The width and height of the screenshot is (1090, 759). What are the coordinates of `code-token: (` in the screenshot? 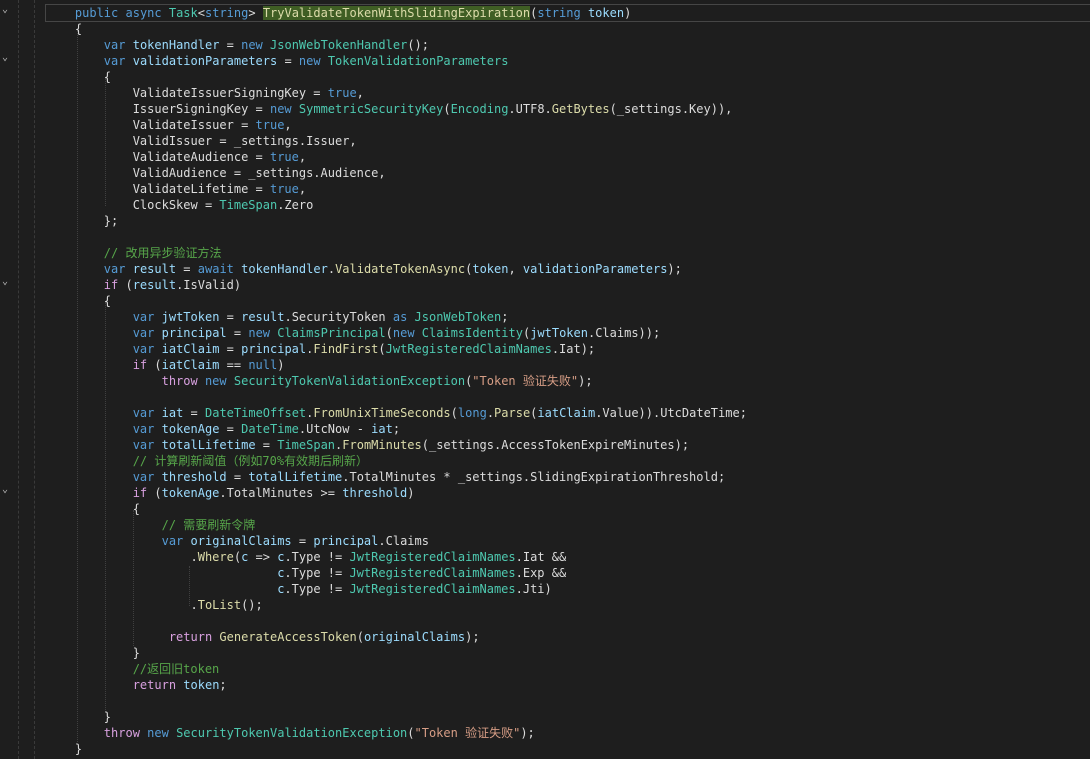 It's located at (360, 637).